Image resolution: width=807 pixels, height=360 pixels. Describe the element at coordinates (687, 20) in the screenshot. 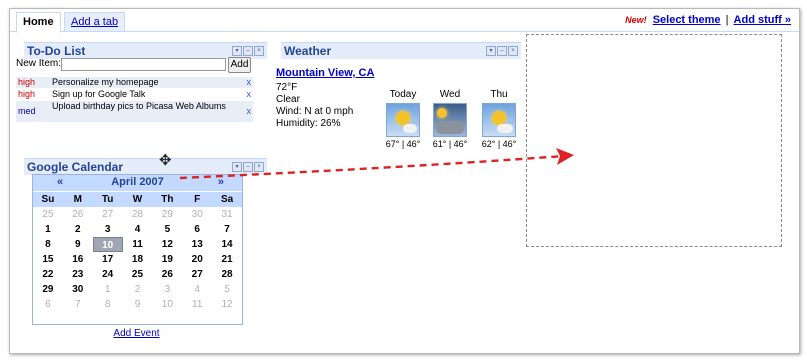

I see `select-theme-link: Select theme` at that location.